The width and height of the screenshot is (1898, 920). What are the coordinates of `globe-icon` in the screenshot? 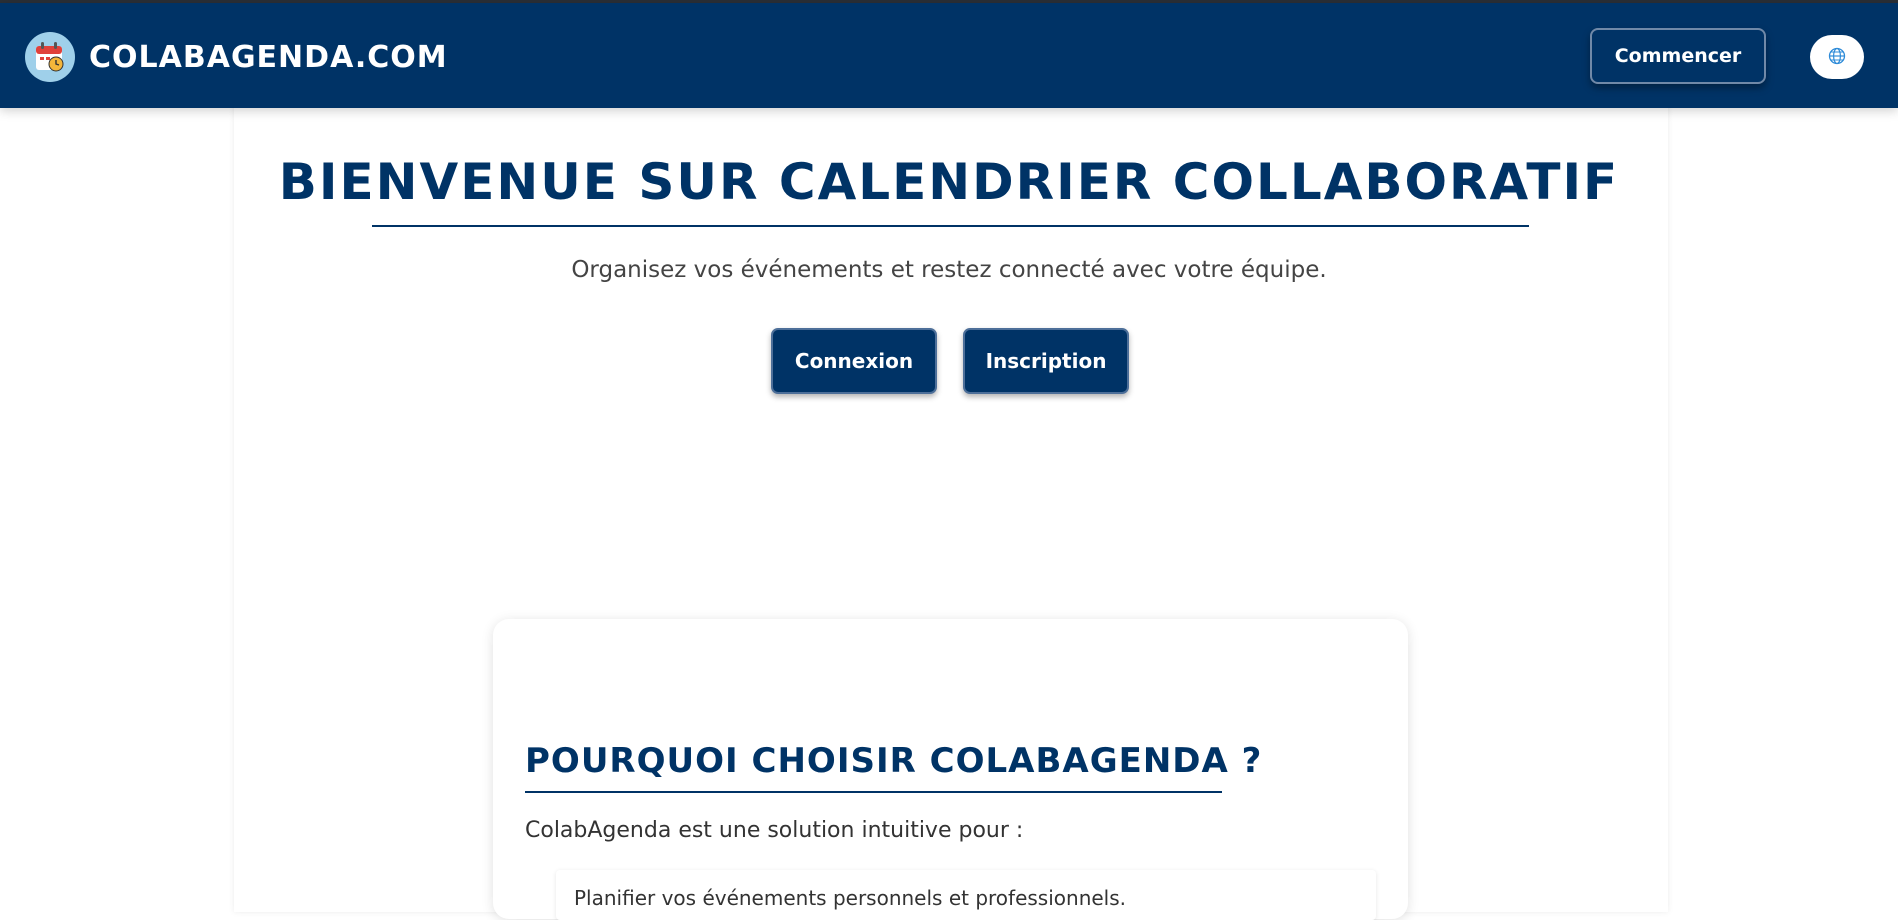 It's located at (1837, 57).